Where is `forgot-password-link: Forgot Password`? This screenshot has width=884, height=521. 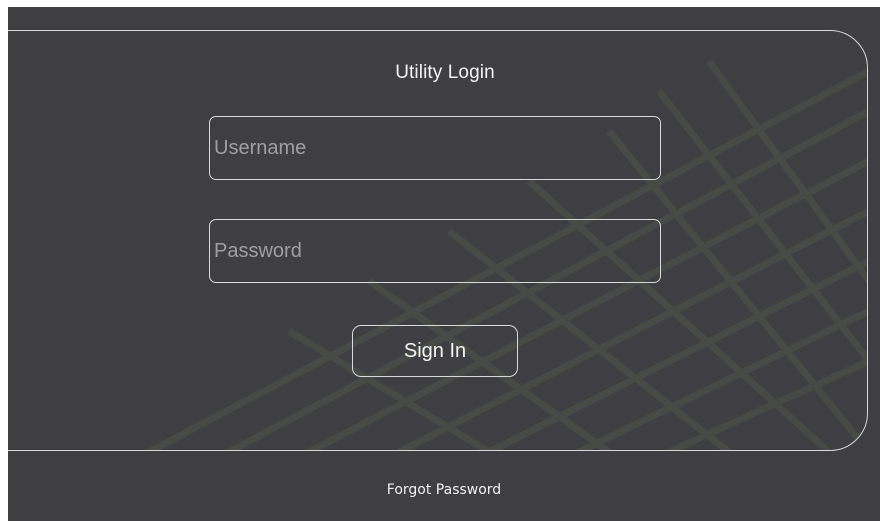
forgot-password-link: Forgot Password is located at coordinates (444, 490).